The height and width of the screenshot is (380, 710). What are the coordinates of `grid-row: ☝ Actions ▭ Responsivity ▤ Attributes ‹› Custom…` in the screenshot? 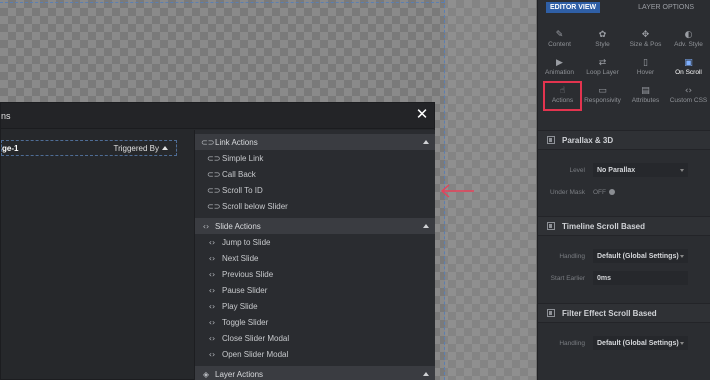 It's located at (624, 96).